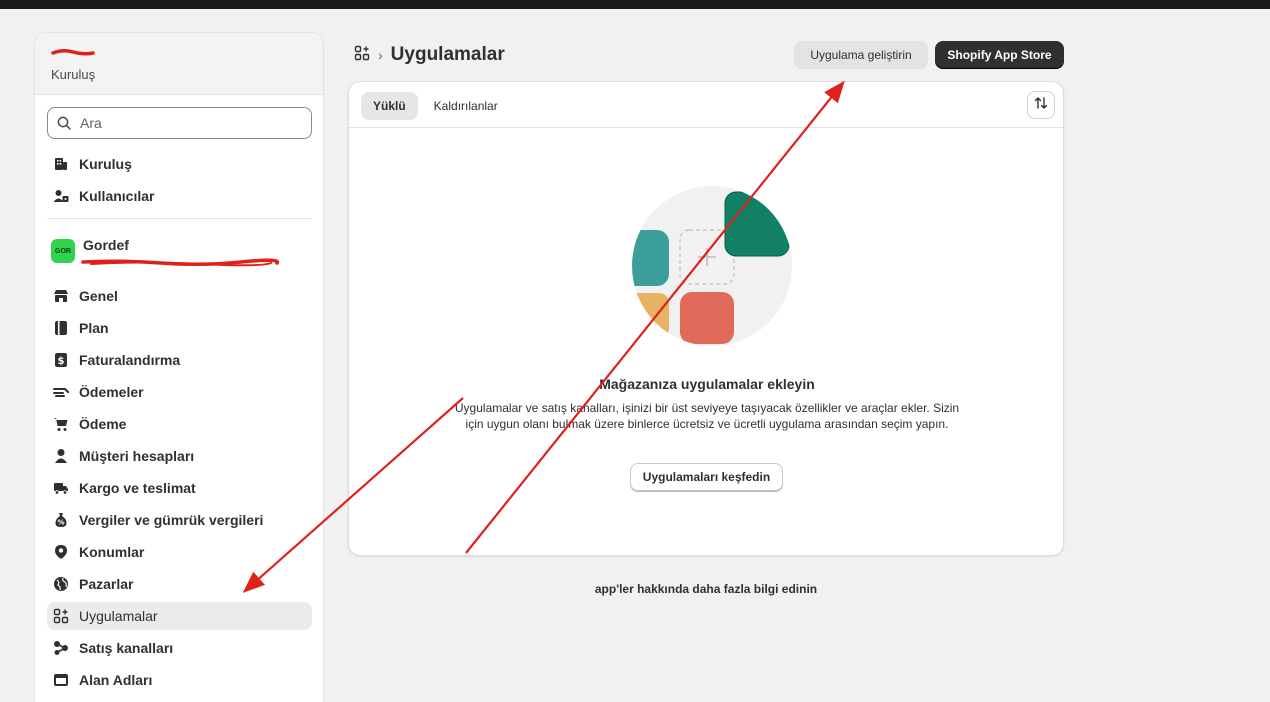 This screenshot has height=702, width=1270. What do you see at coordinates (118, 616) in the screenshot?
I see `sidebar-item-label: Uygulamalar` at bounding box center [118, 616].